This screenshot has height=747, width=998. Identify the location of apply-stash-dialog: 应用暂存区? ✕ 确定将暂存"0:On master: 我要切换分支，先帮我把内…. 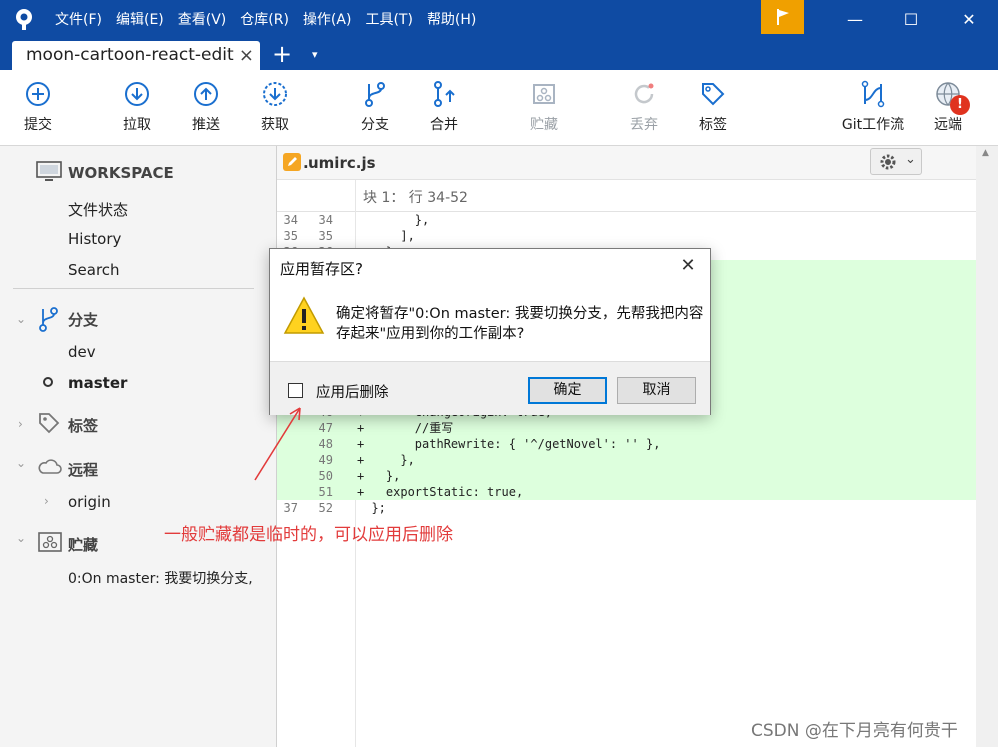
(490, 331).